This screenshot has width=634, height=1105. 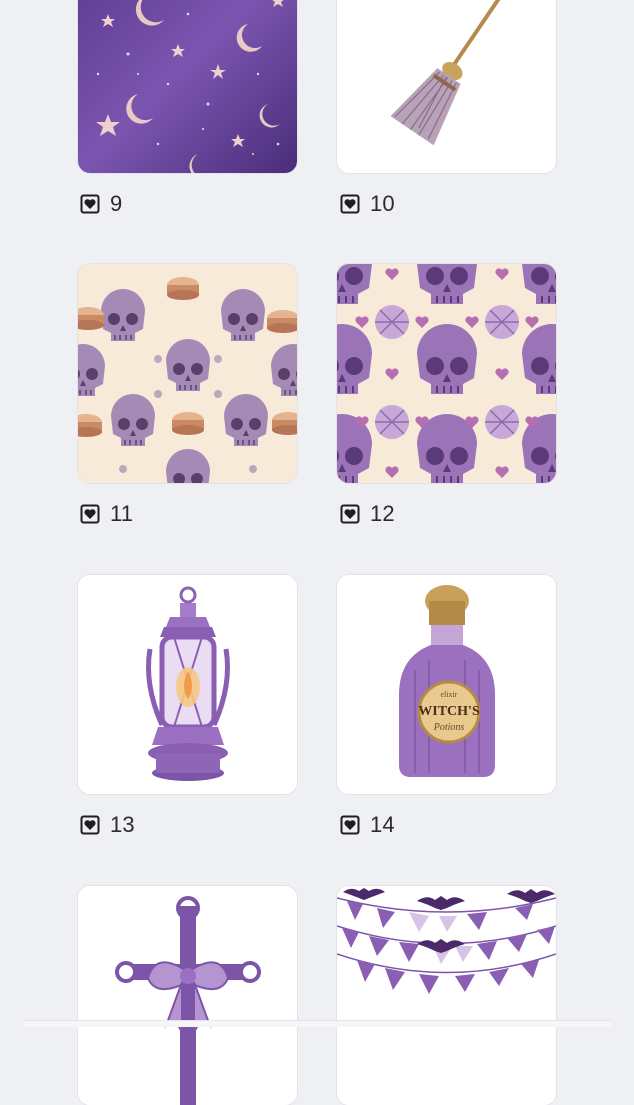 I want to click on bottom-toolbar-edge, so click(x=317, y=1024).